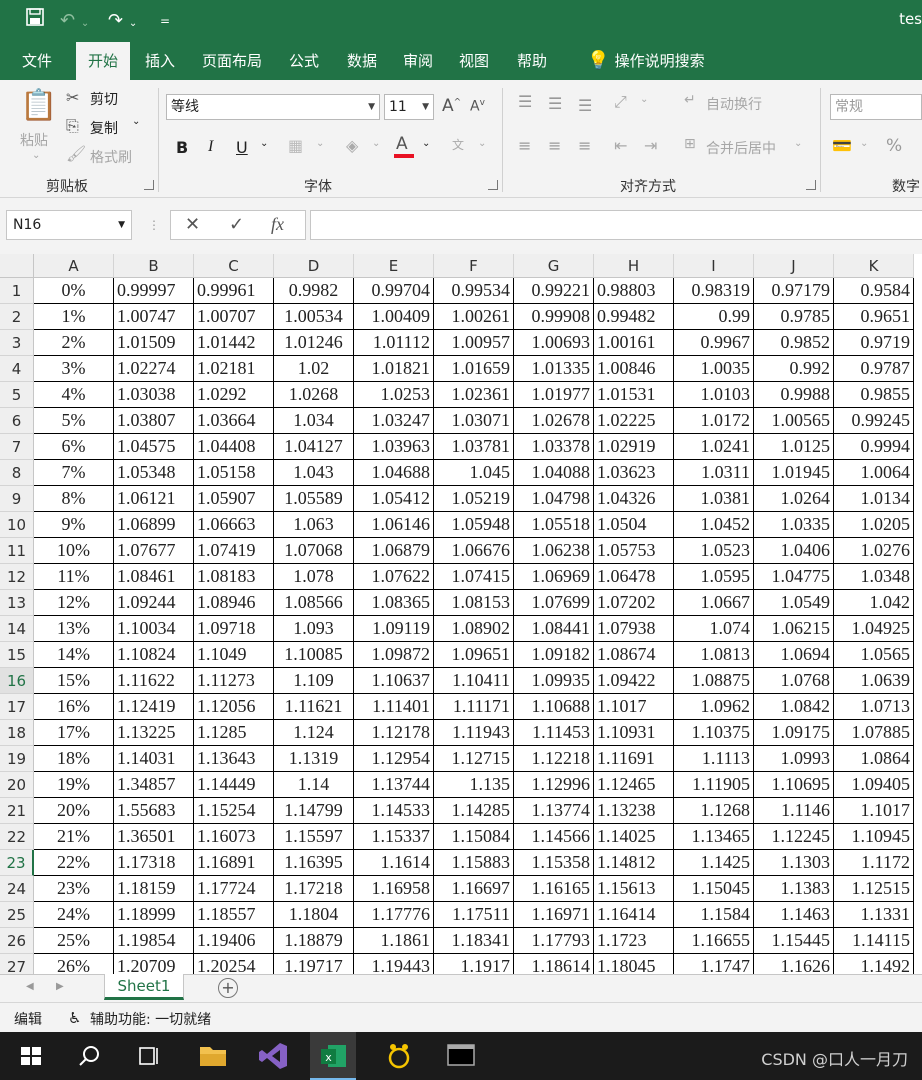  What do you see at coordinates (794, 577) in the screenshot?
I see `table-cell: 1.04775` at bounding box center [794, 577].